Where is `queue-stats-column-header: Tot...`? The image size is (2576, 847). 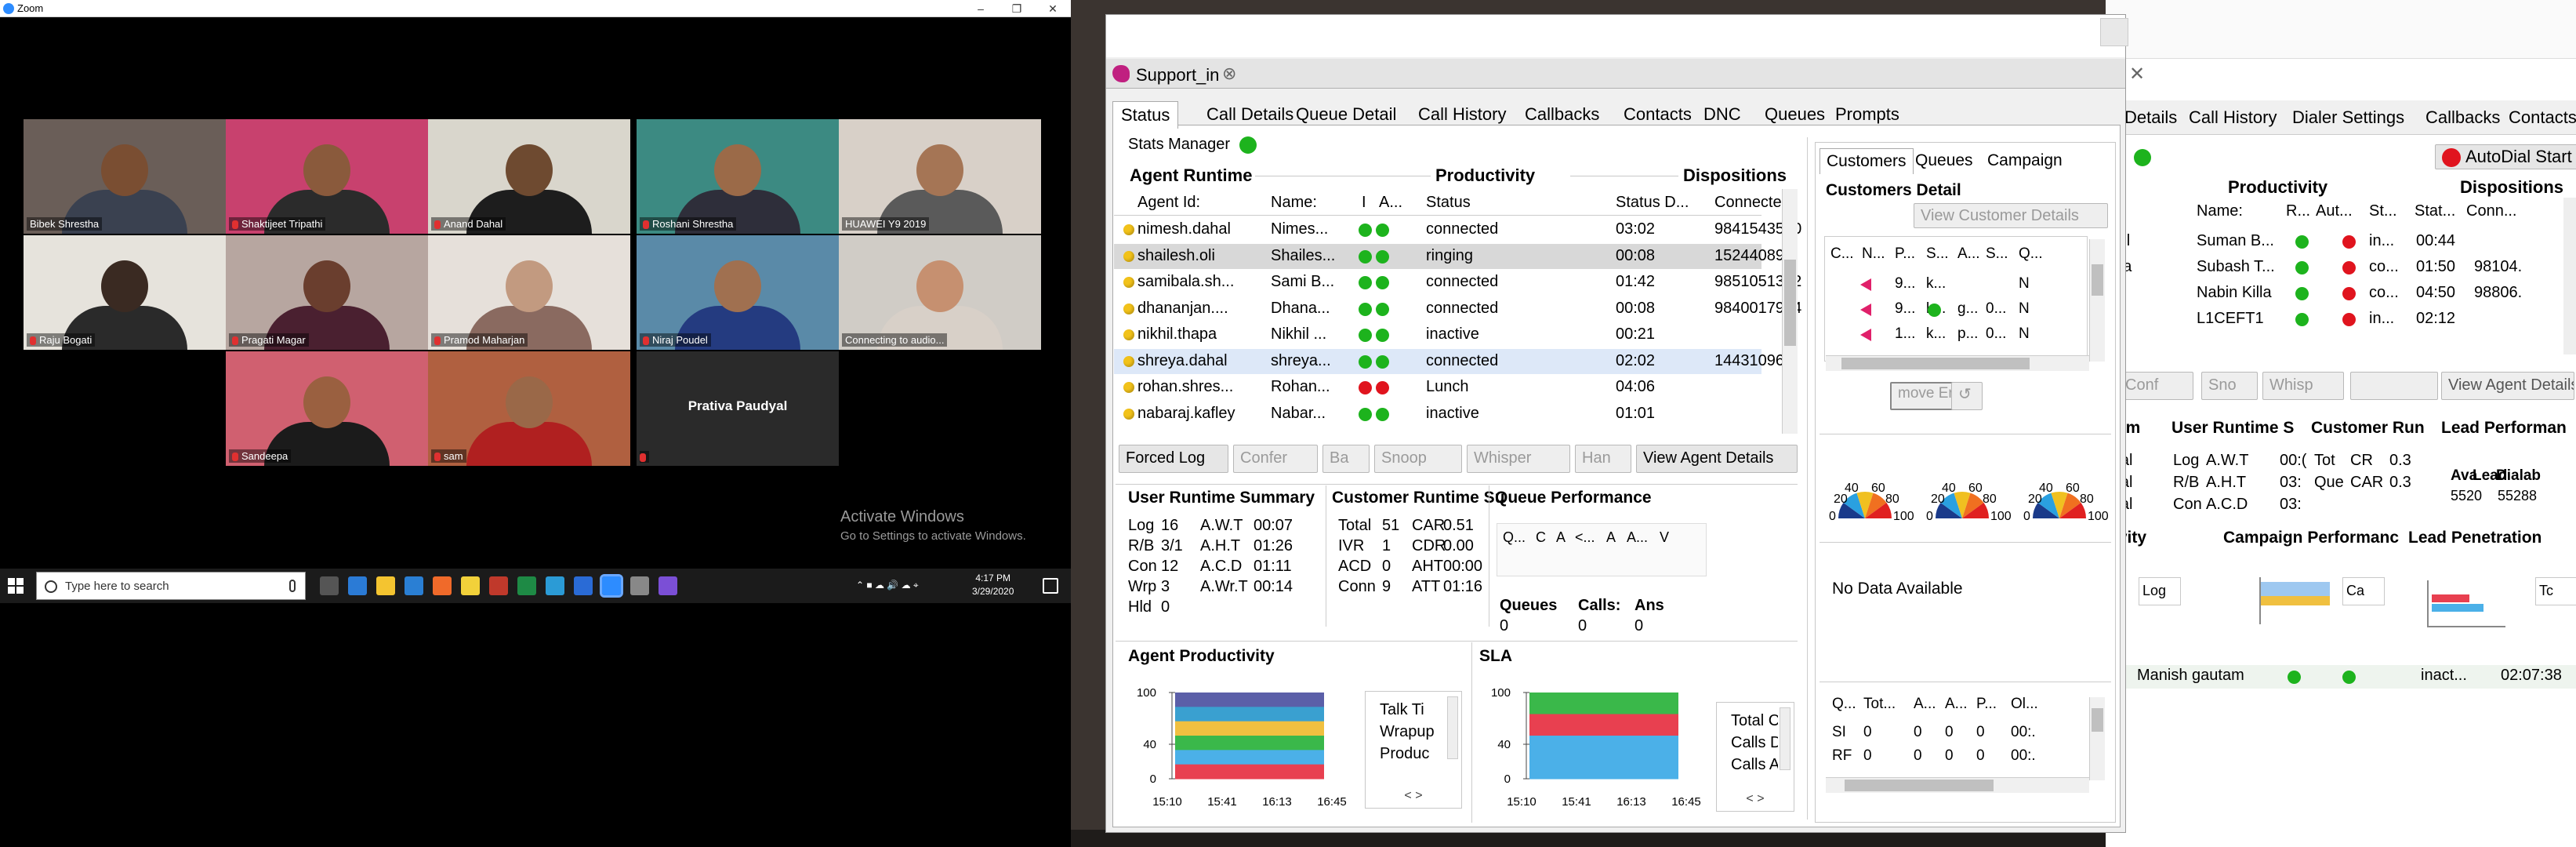 queue-stats-column-header: Tot... is located at coordinates (1880, 704).